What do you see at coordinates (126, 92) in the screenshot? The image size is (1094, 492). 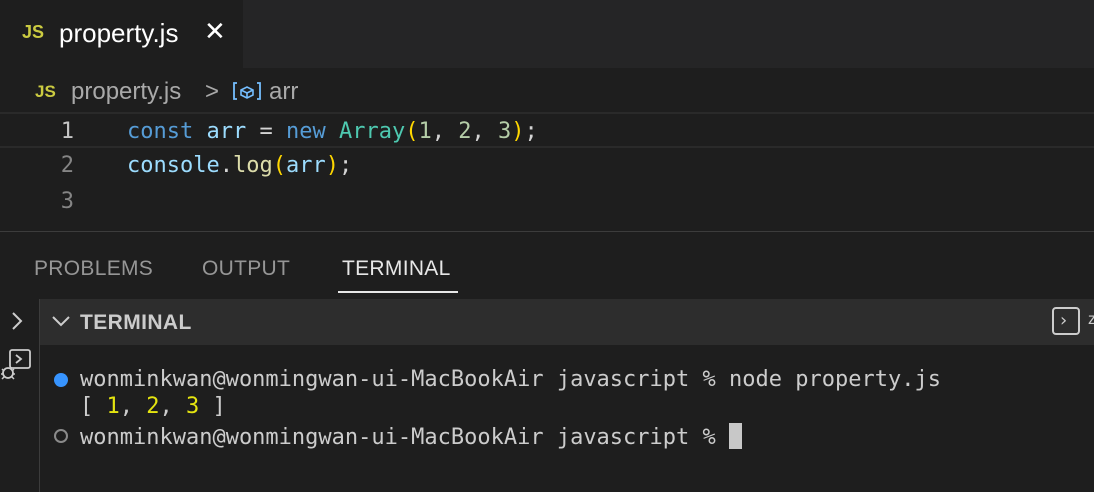 I see `breadcrumb-file: property.js` at bounding box center [126, 92].